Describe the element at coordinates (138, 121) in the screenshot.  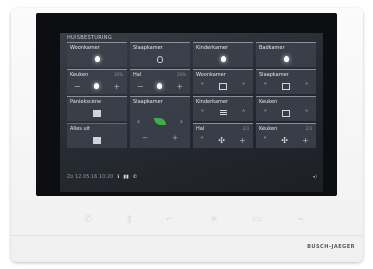
I see `chevron-left-icon: ‹` at that location.